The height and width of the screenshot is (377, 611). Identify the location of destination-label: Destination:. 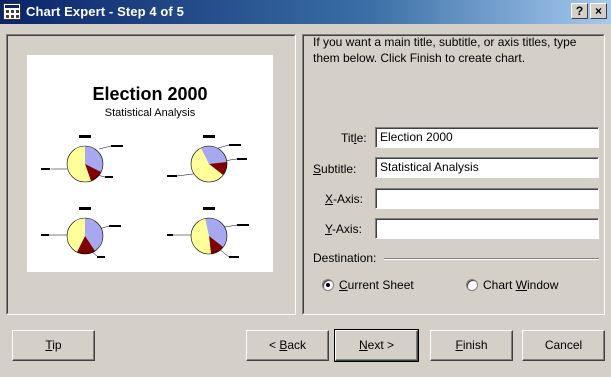
(345, 258).